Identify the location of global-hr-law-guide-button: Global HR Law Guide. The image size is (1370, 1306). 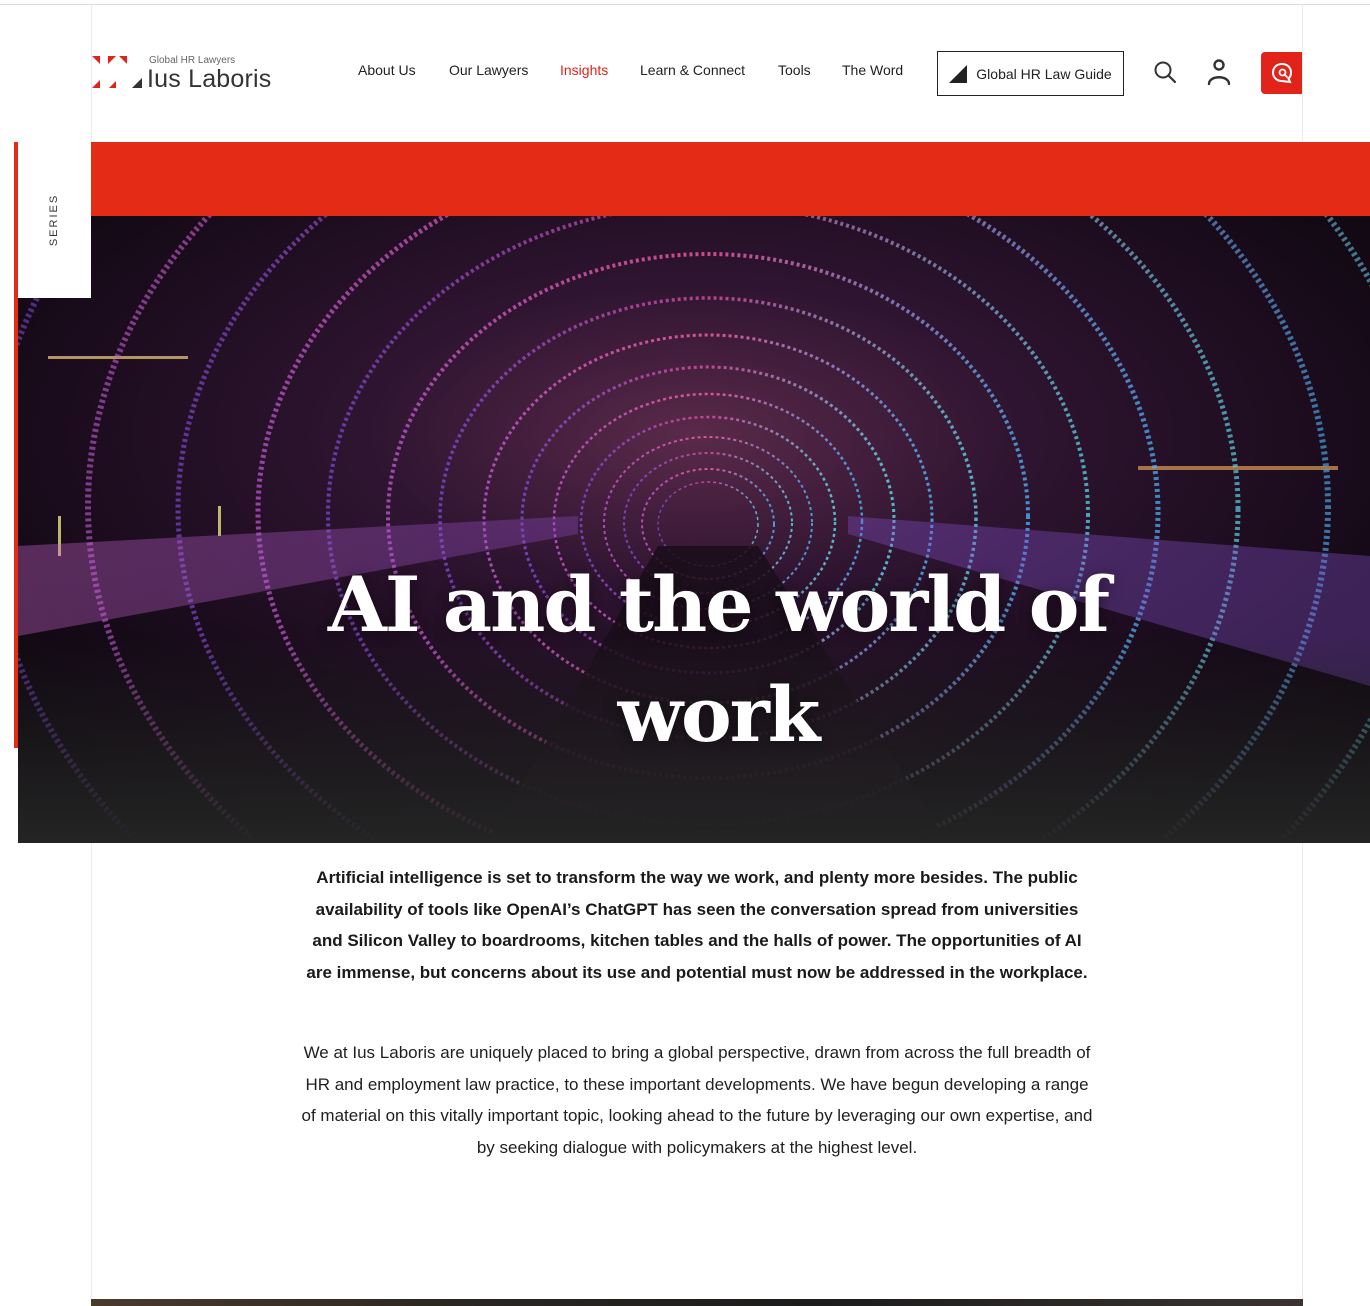
(1030, 73).